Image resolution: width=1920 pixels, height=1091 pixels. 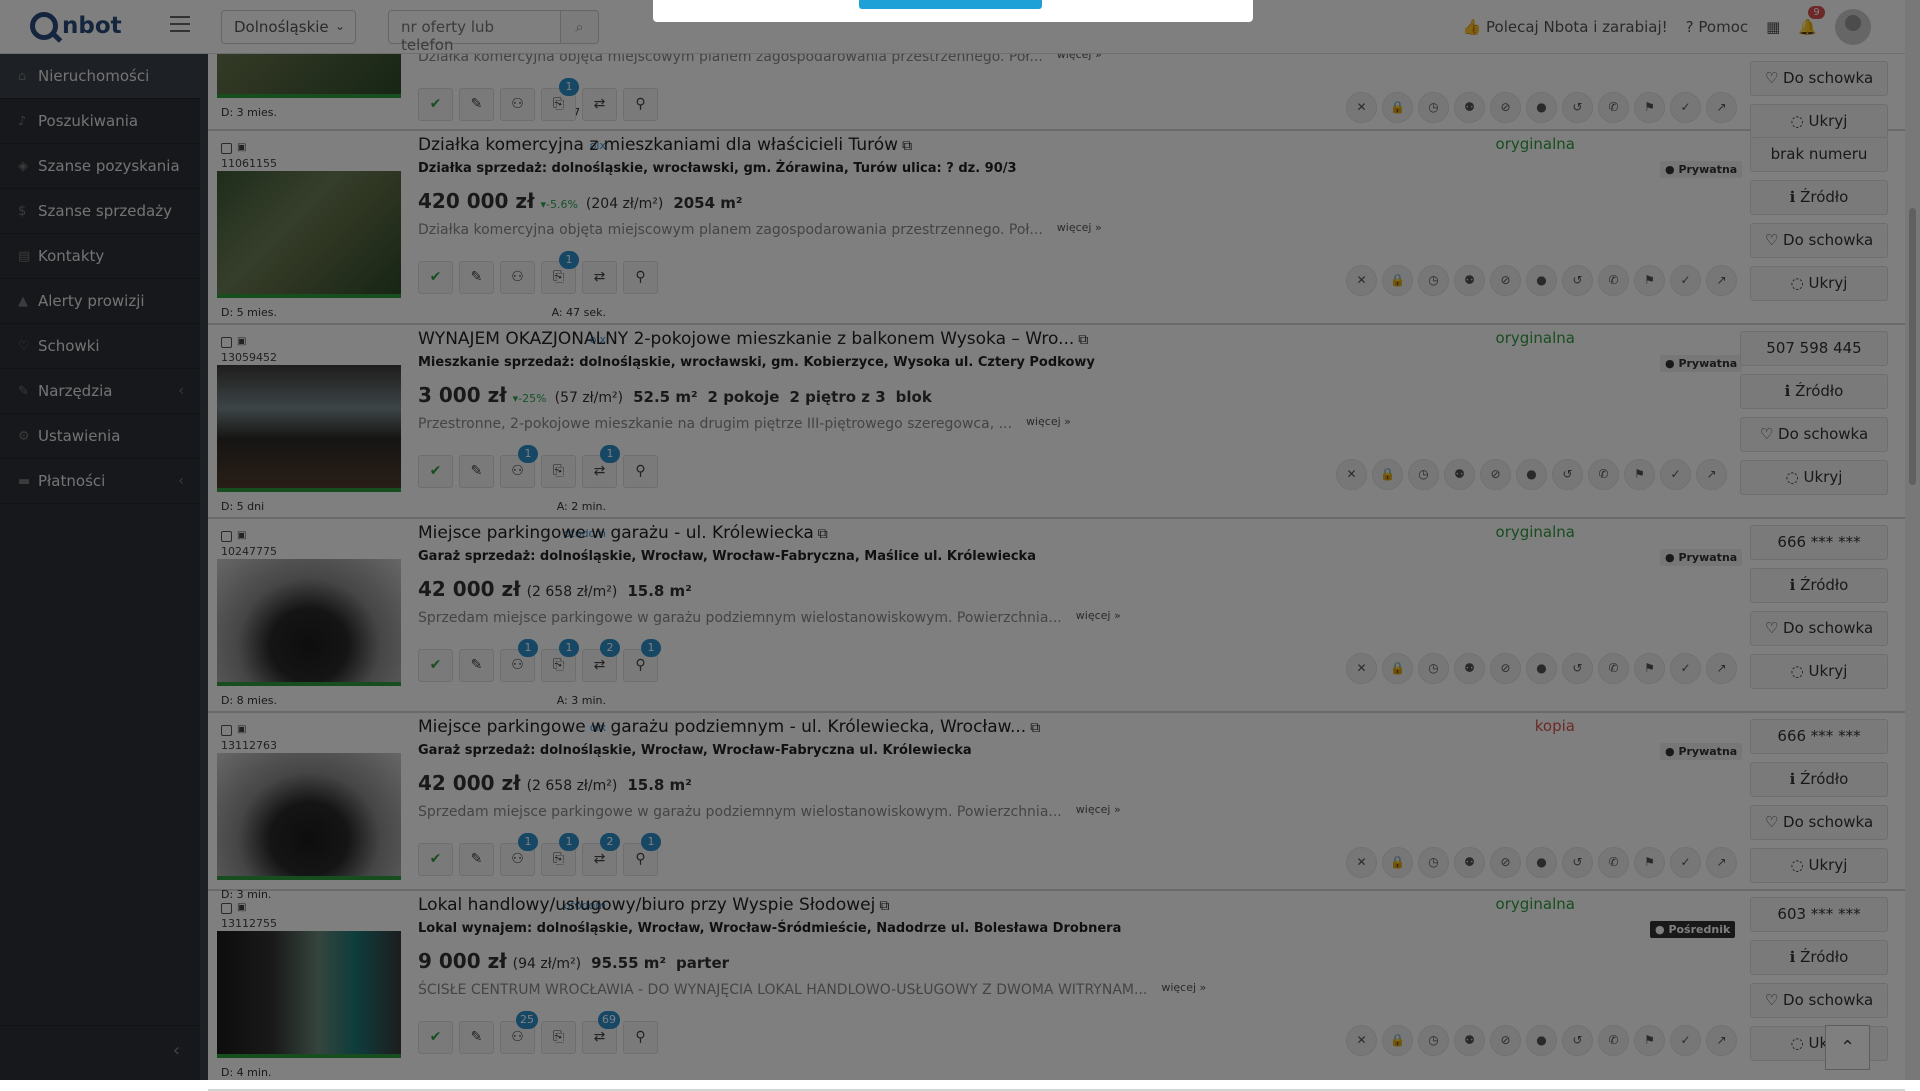 I want to click on external-link-icon: ⧉, so click(x=1035, y=728).